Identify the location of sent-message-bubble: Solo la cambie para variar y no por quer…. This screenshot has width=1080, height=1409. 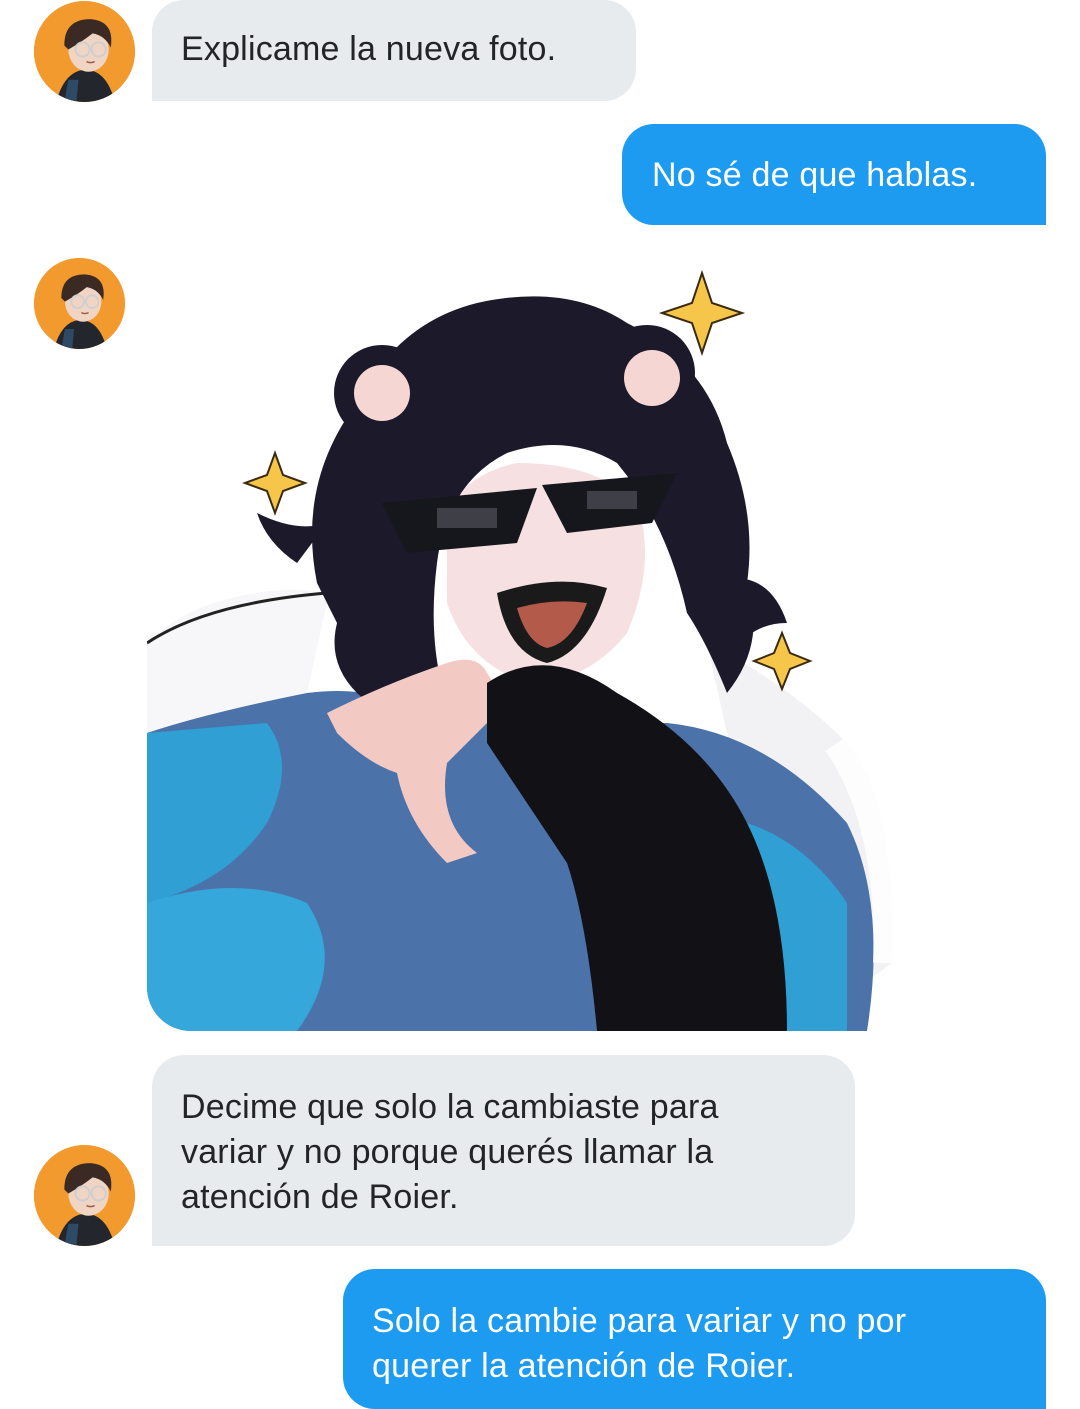
(694, 1339).